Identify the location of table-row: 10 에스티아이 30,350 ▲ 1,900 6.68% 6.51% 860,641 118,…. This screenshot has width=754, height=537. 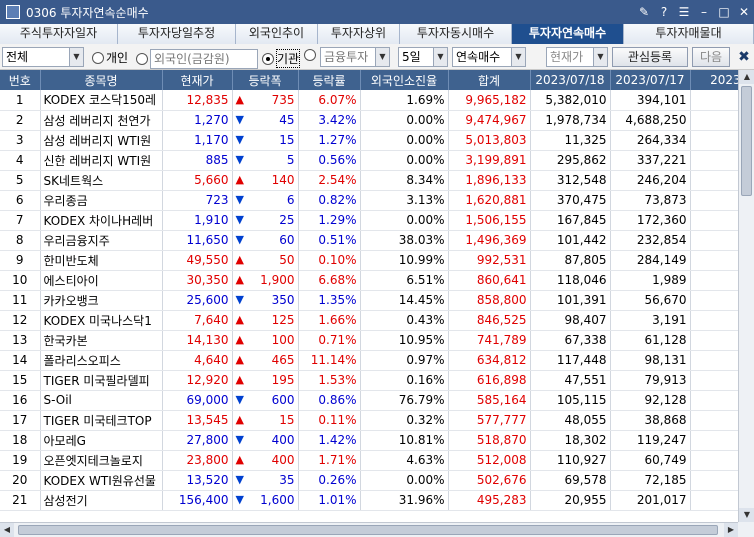
(369, 280).